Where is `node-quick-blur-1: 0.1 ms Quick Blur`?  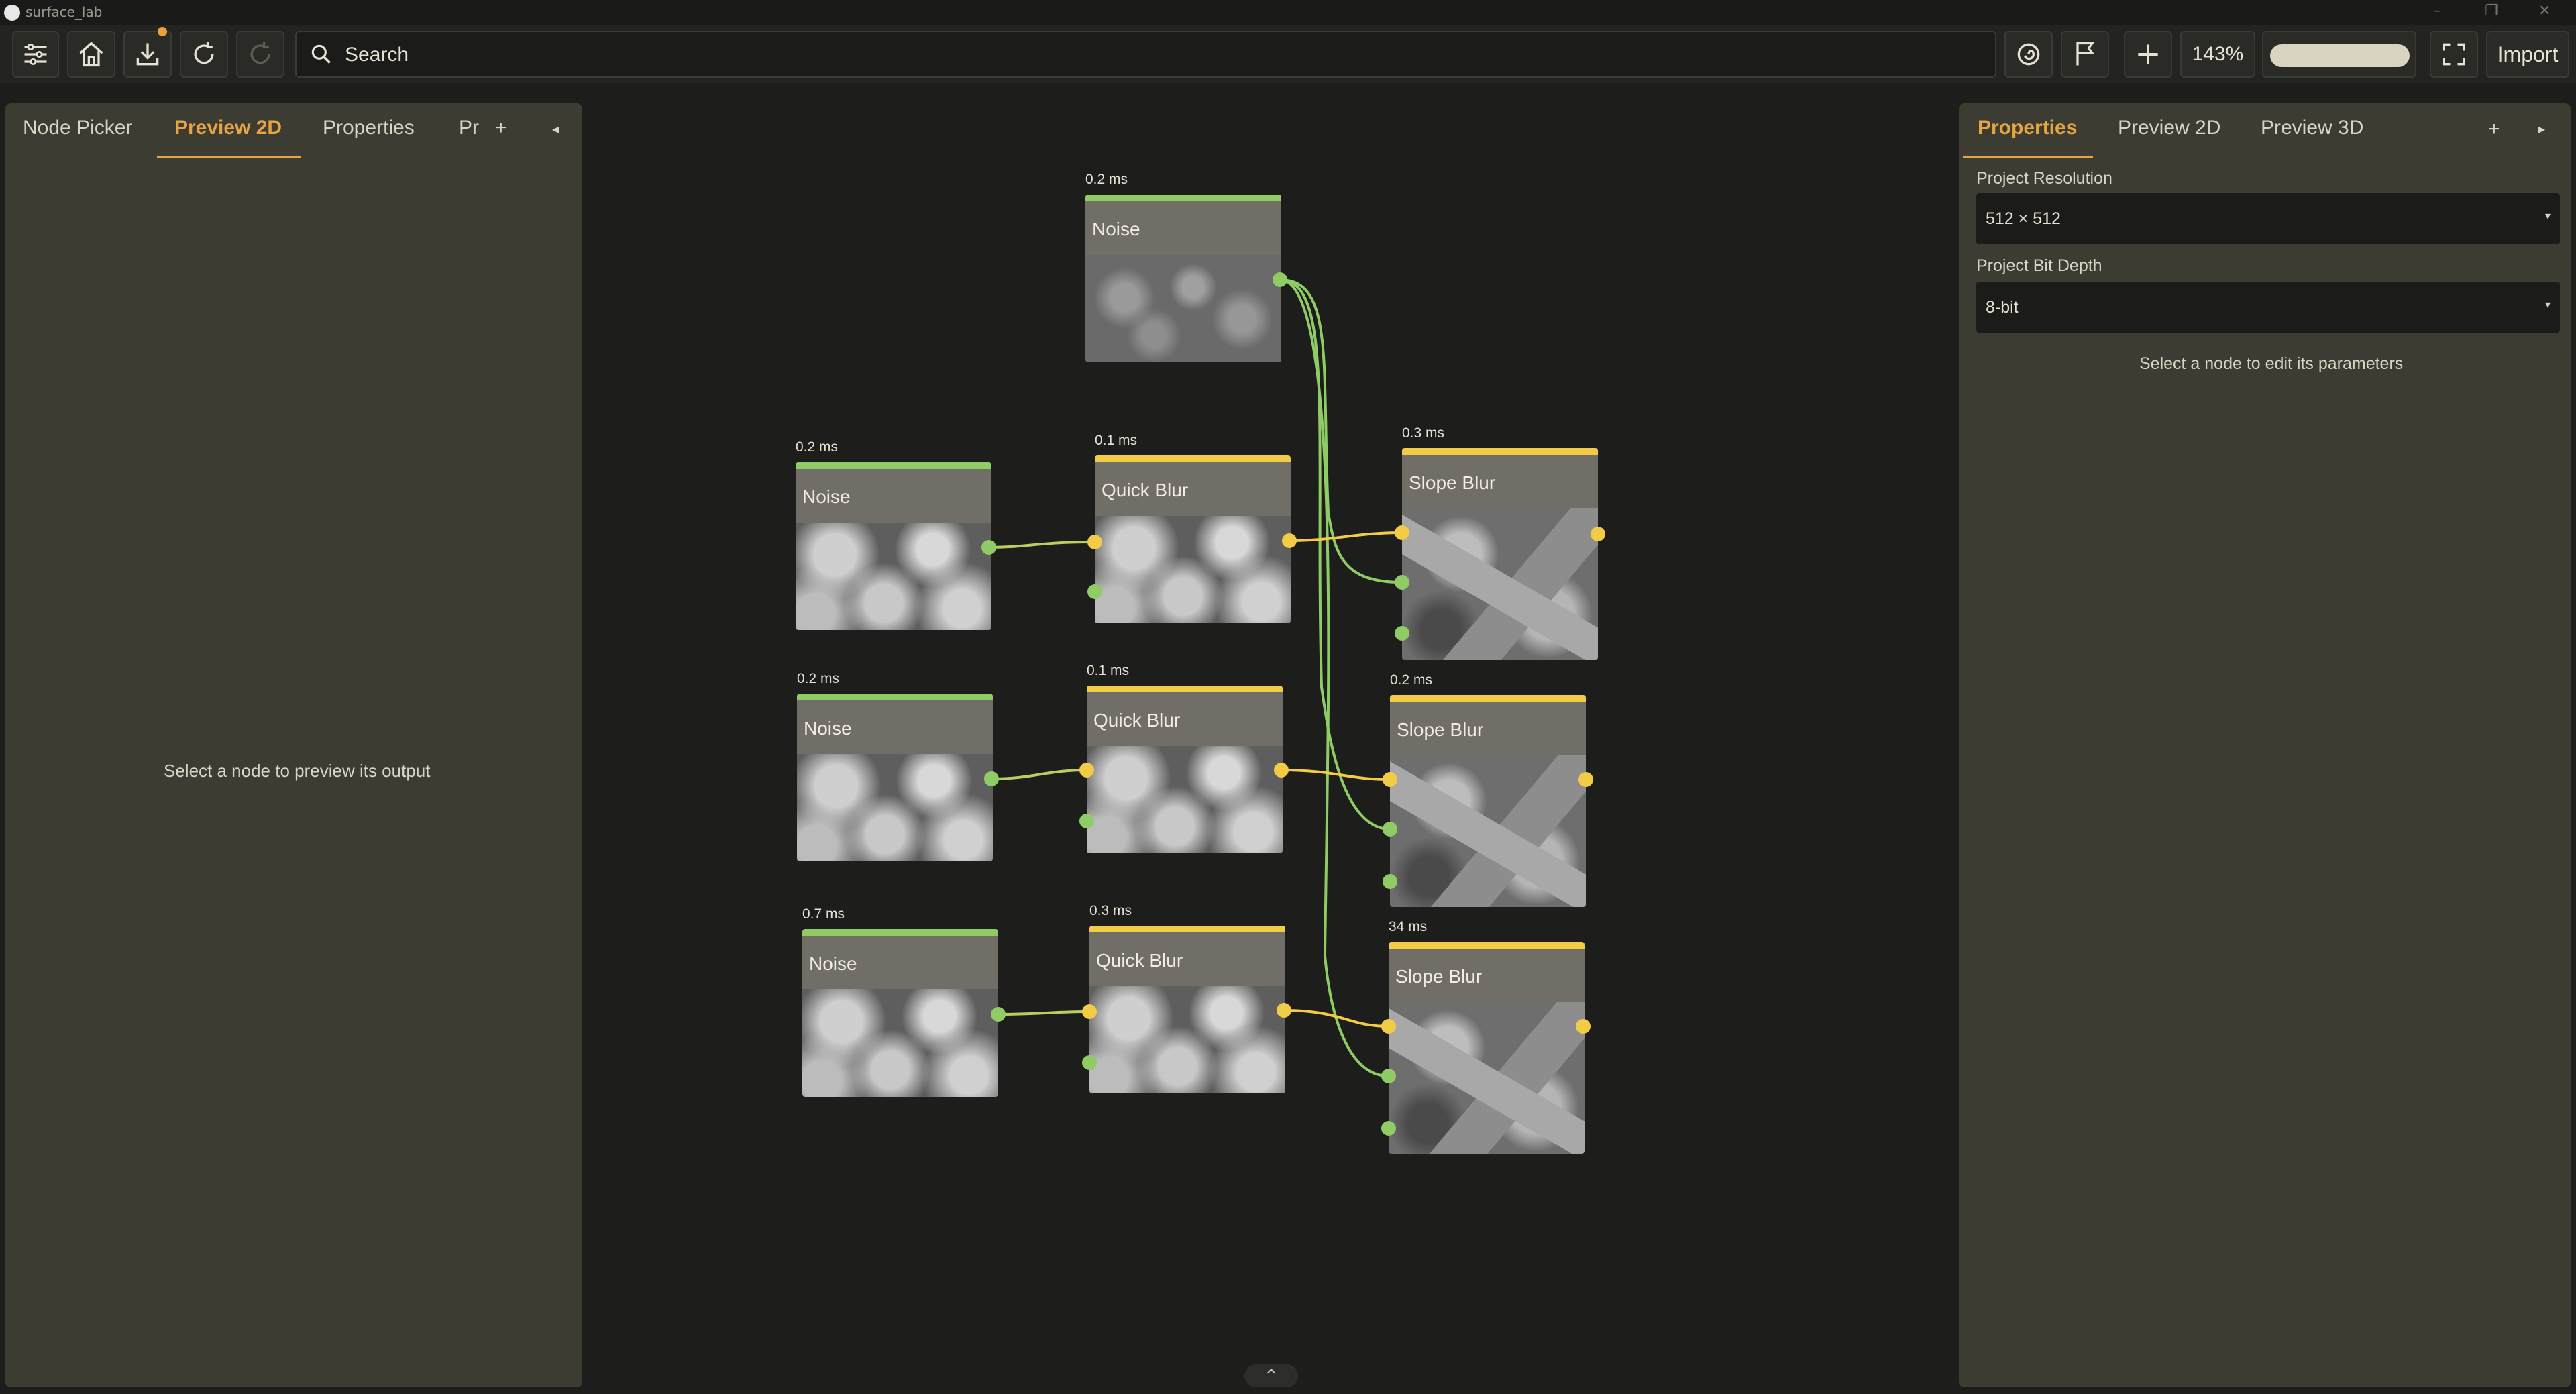 node-quick-blur-1: 0.1 ms Quick Blur is located at coordinates (1193, 528).